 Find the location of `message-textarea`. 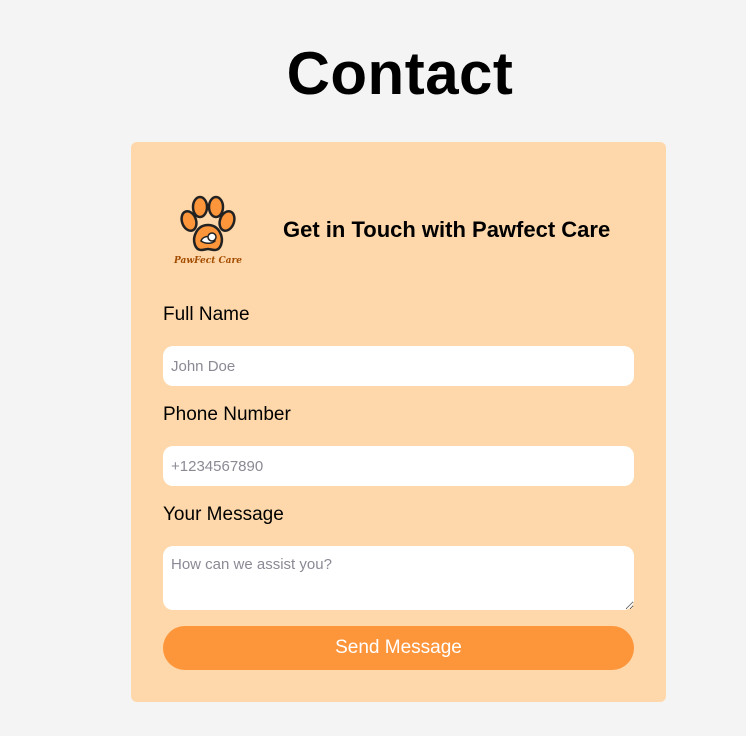

message-textarea is located at coordinates (398, 578).